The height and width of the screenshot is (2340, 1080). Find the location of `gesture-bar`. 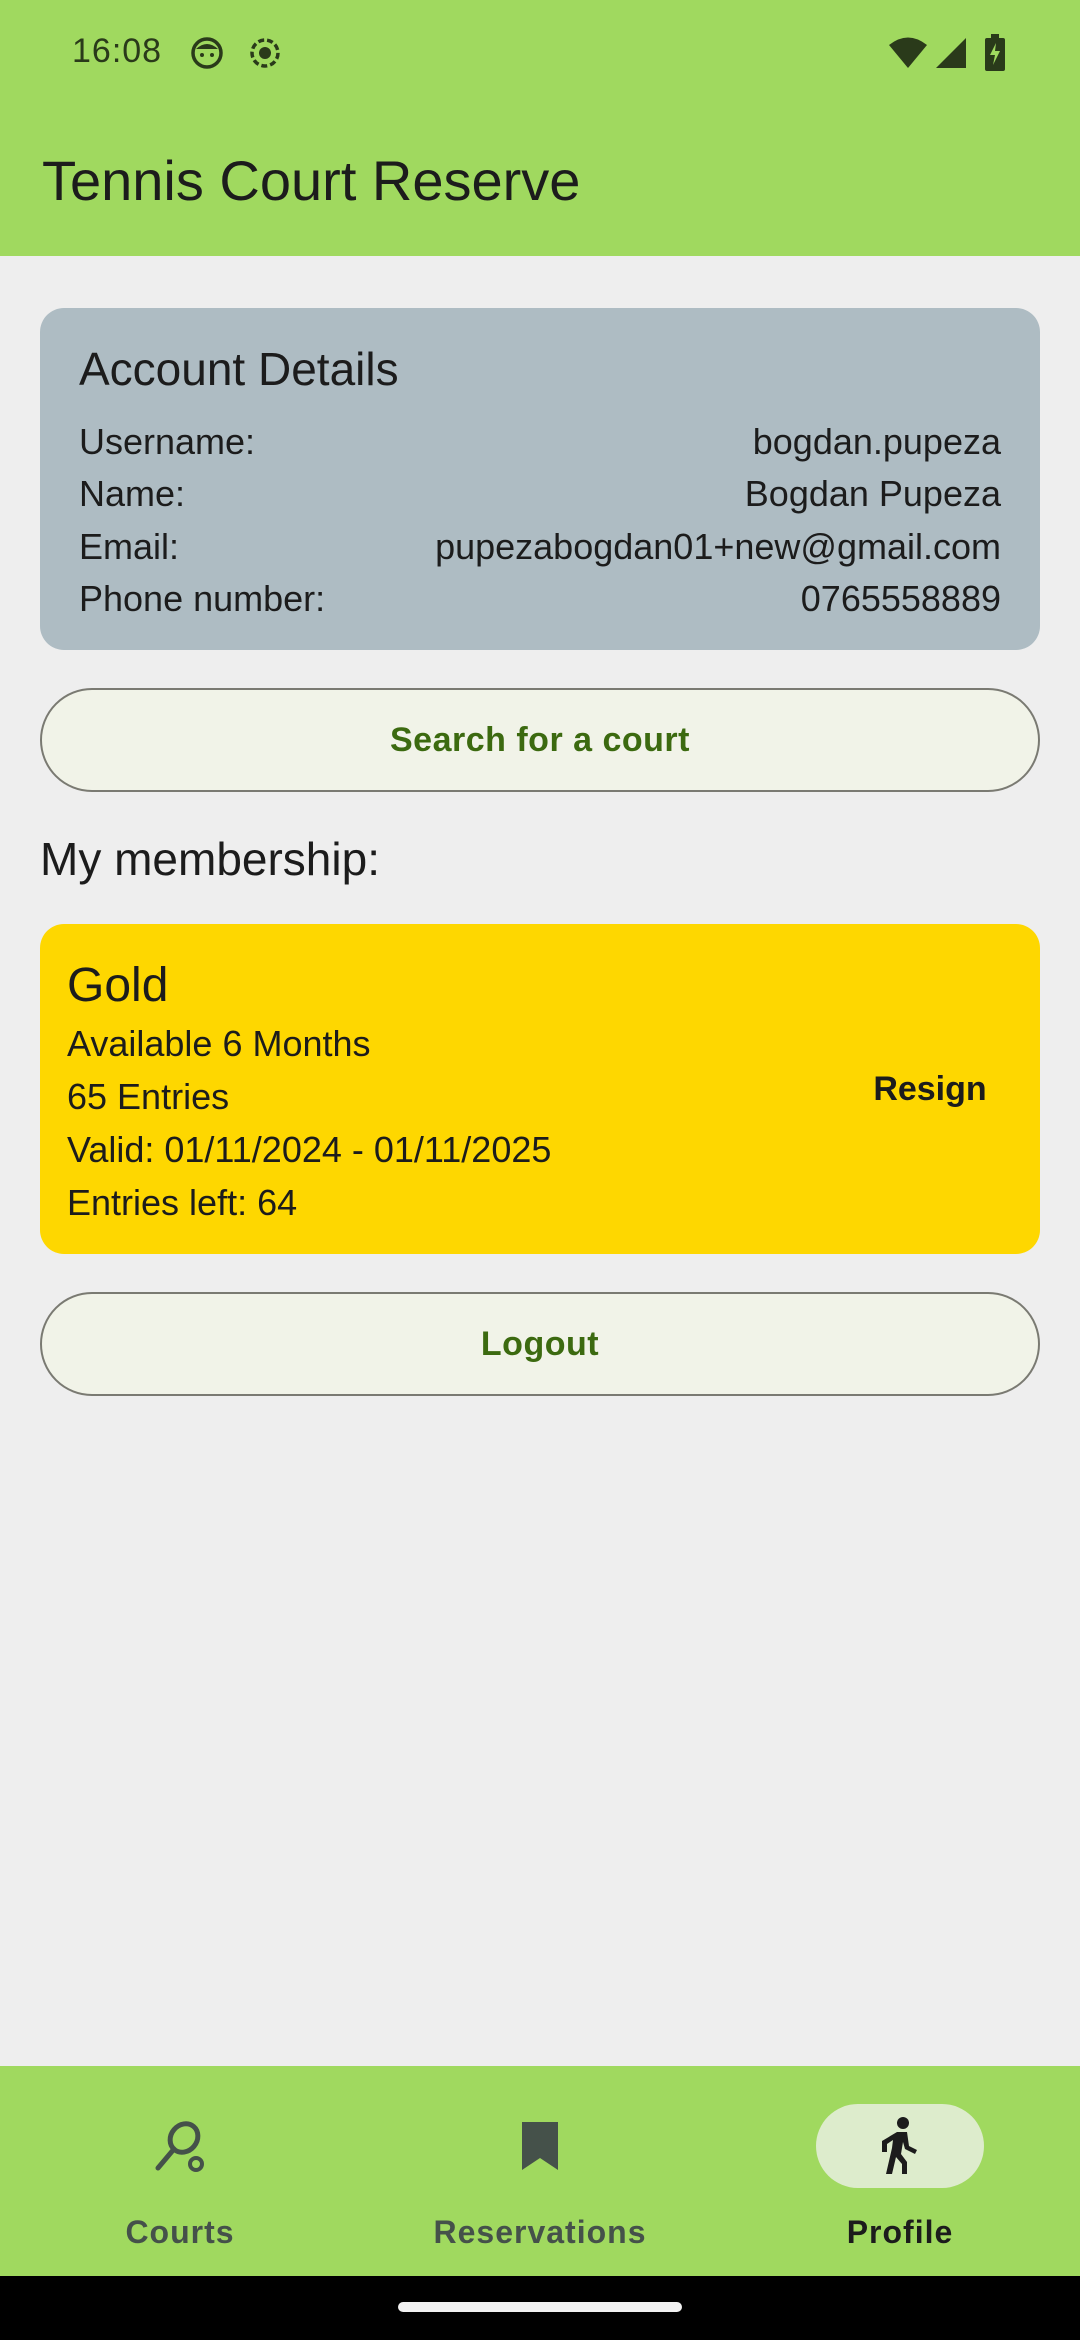

gesture-bar is located at coordinates (540, 2308).